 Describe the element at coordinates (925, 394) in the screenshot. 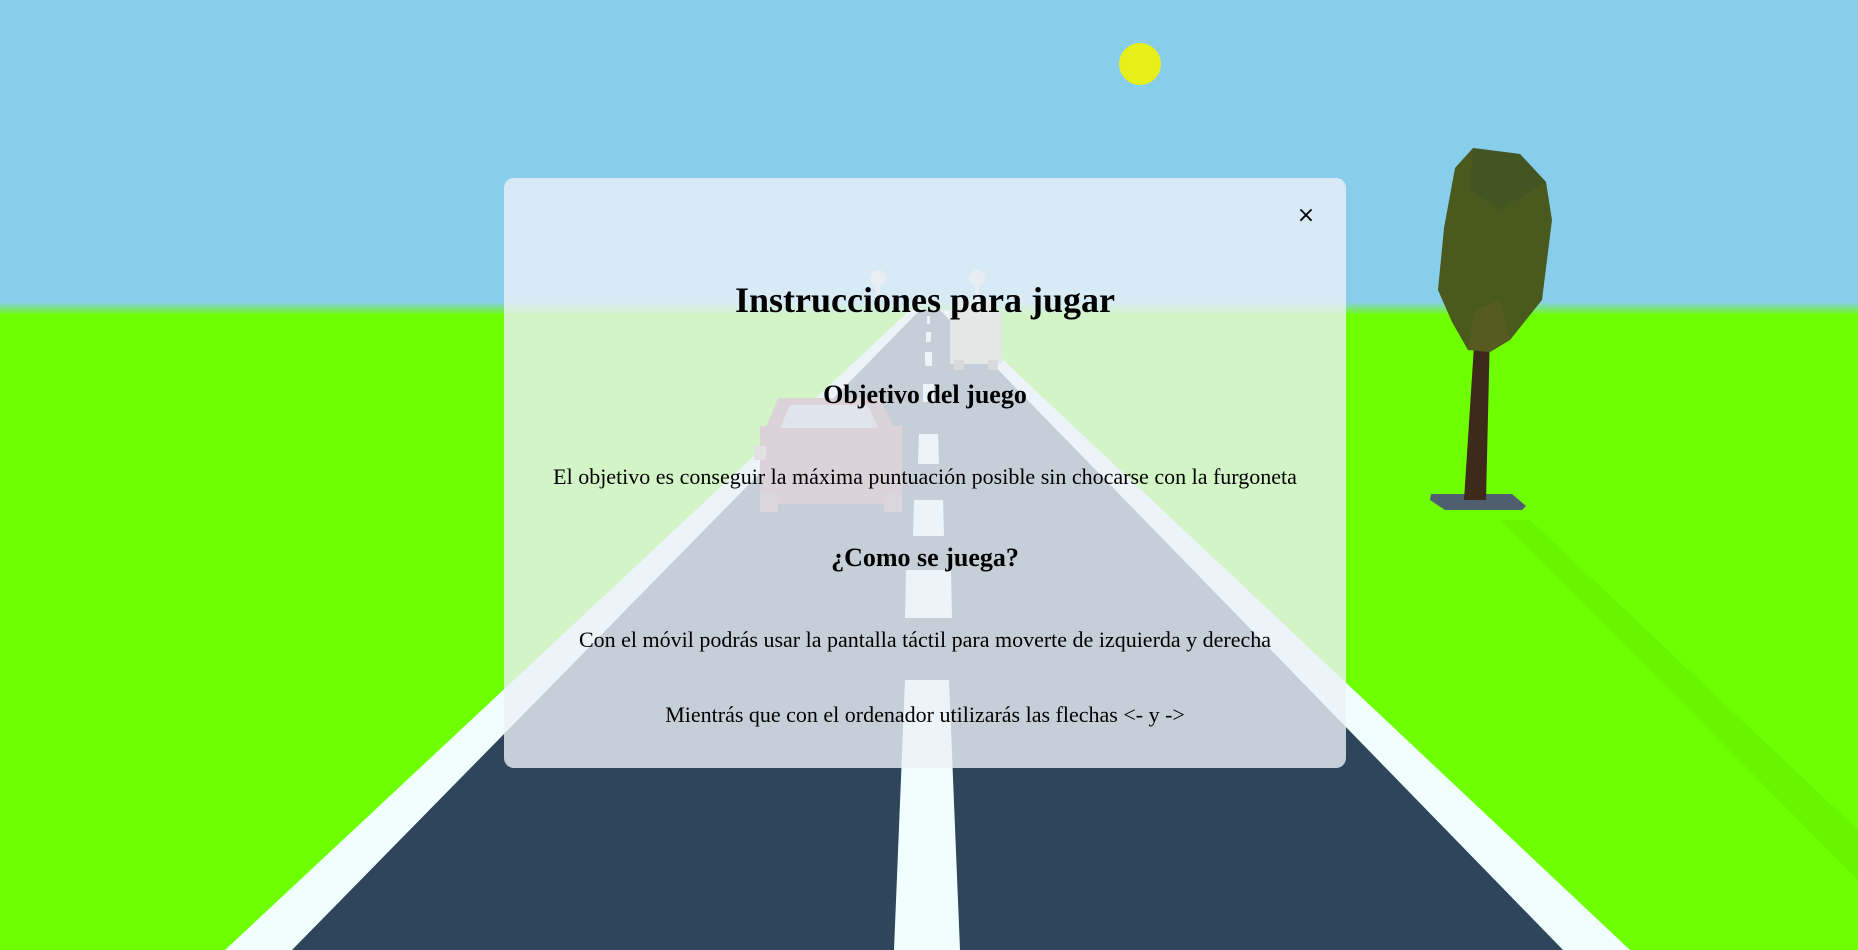

I see `objective-heading: Objetivo del juego` at that location.